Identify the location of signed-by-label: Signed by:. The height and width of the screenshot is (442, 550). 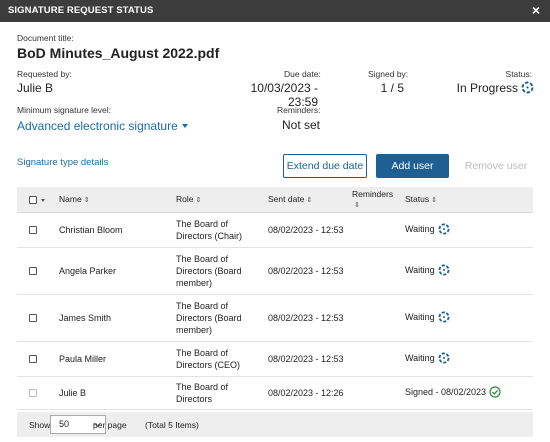
(388, 74).